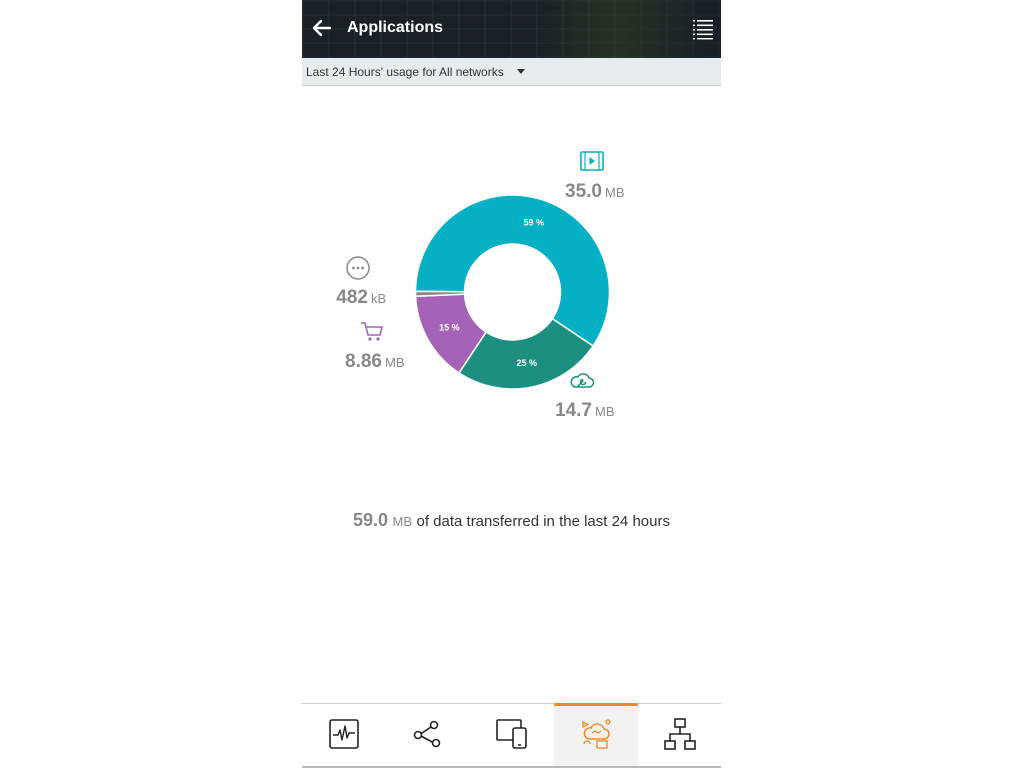  Describe the element at coordinates (402, 521) in the screenshot. I see `summary-unit: MB` at that location.